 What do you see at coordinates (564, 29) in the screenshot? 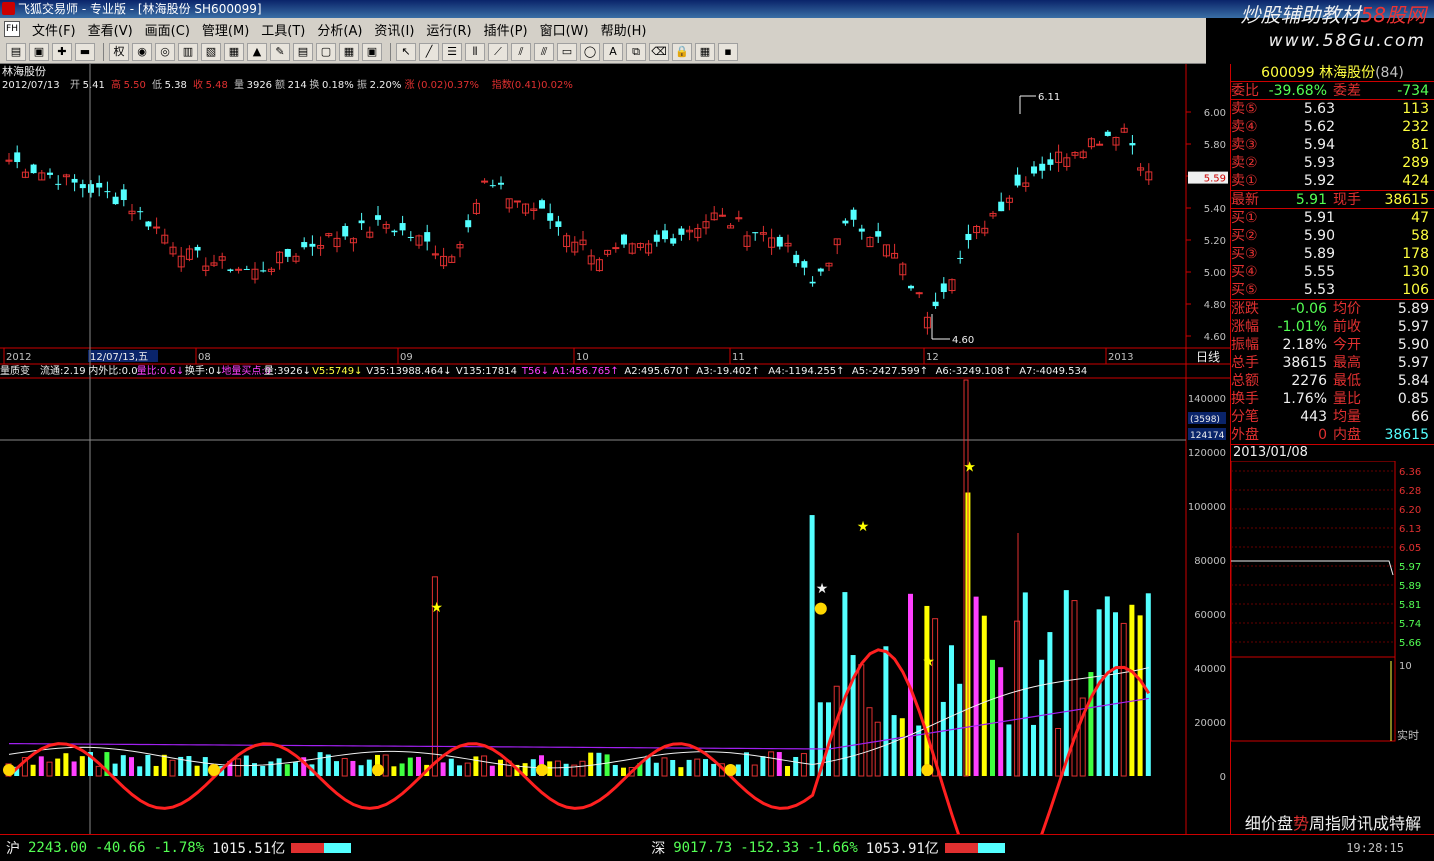
I see `menu-item-9: 窗口(W)` at bounding box center [564, 29].